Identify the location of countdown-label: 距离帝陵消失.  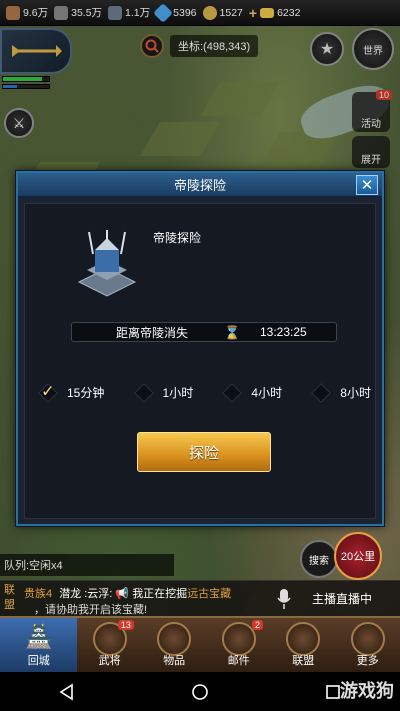
(152, 332).